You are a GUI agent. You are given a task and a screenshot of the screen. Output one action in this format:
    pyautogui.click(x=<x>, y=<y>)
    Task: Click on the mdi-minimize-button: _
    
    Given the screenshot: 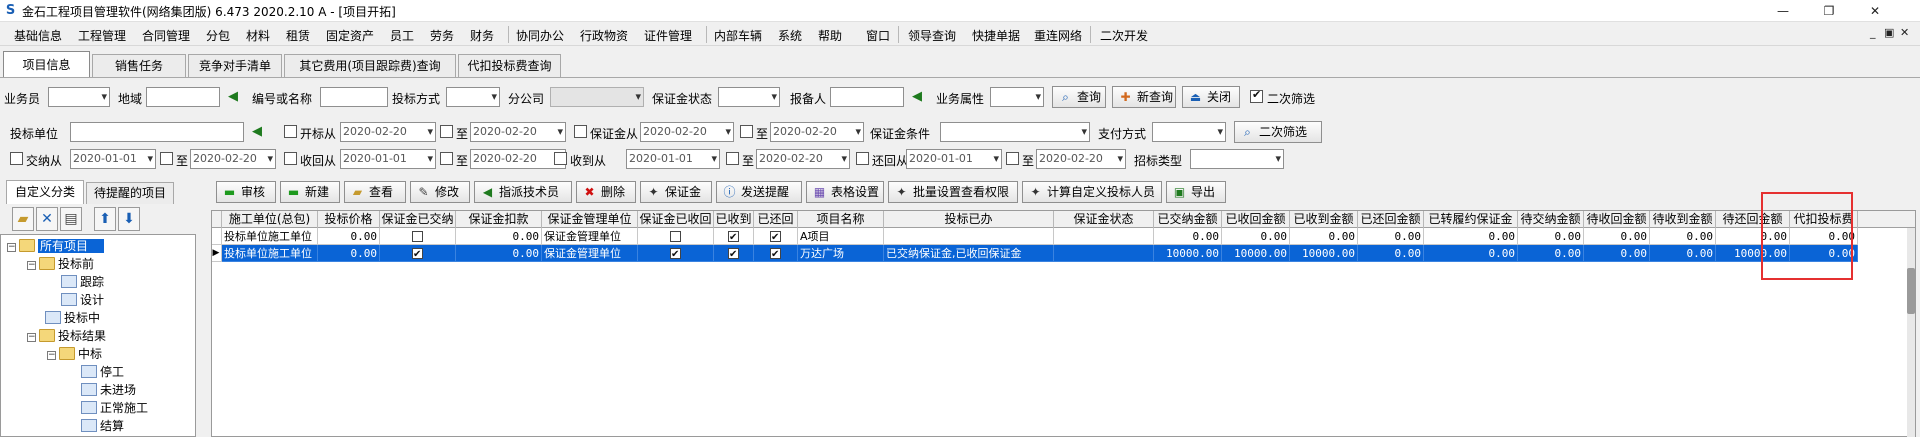 What is the action you would take?
    pyautogui.click(x=1873, y=32)
    